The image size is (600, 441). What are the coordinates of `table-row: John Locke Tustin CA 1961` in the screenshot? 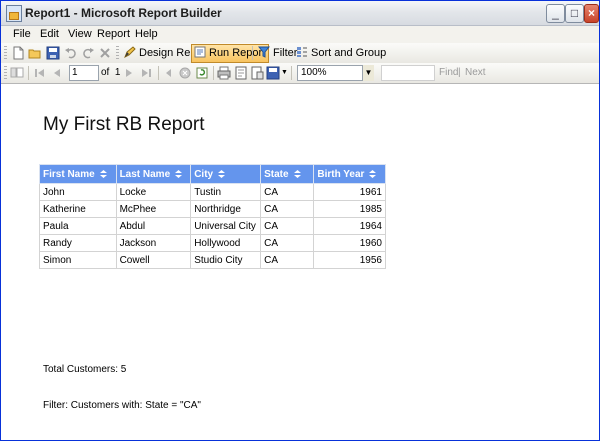 It's located at (212, 192).